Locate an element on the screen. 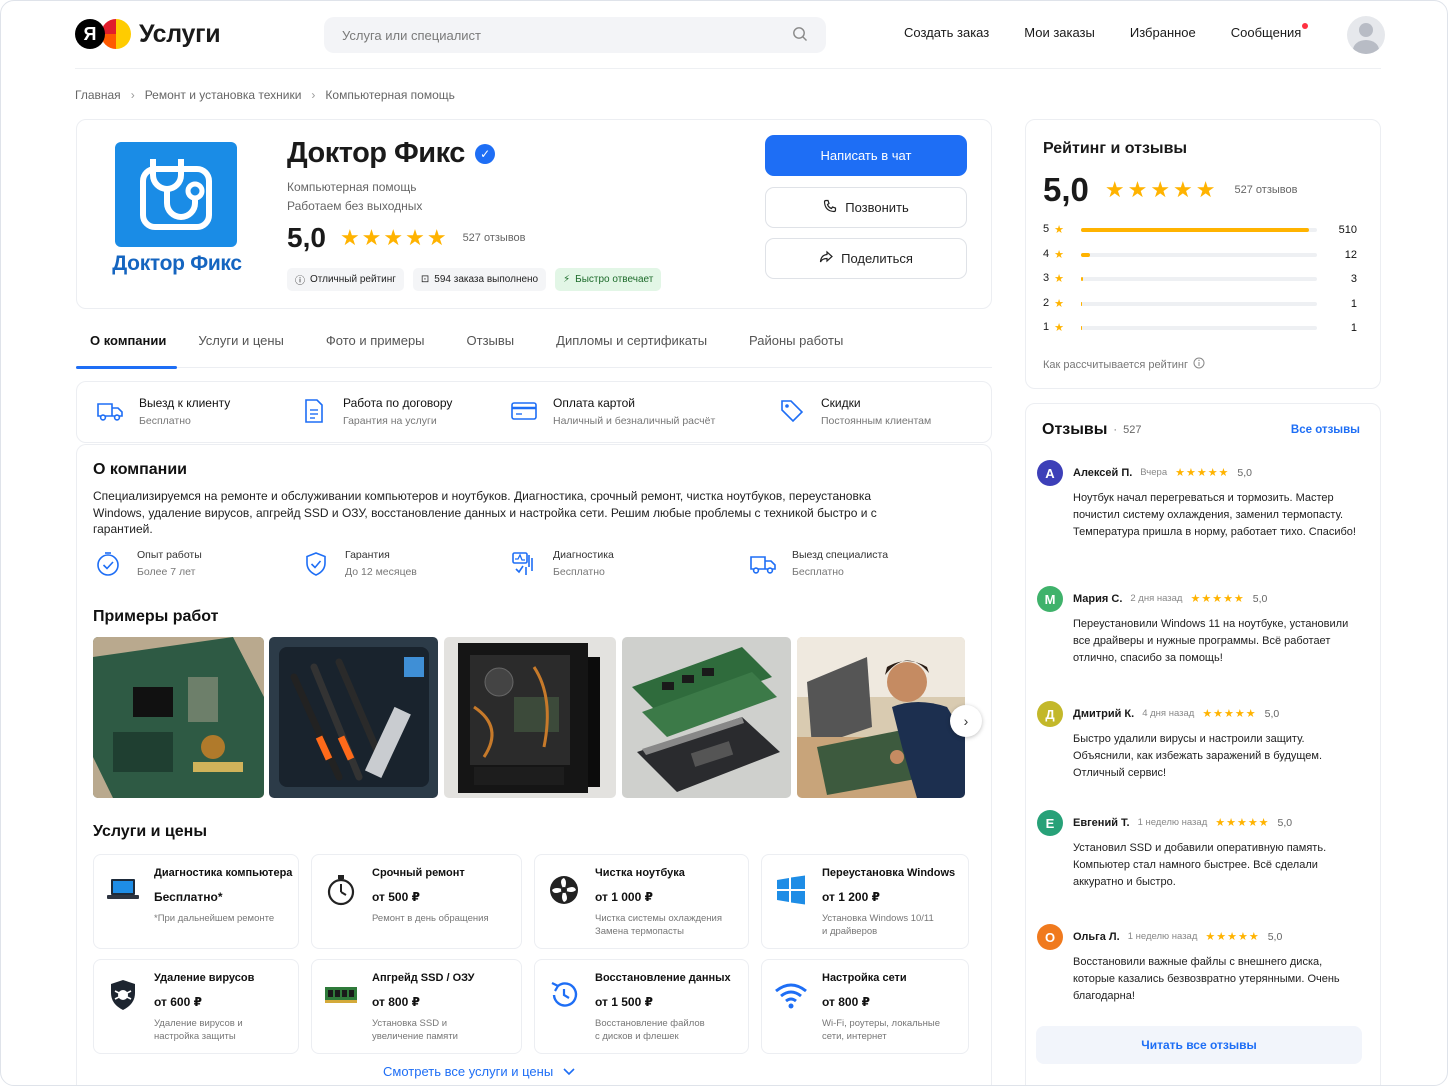  share-icon is located at coordinates (826, 258).